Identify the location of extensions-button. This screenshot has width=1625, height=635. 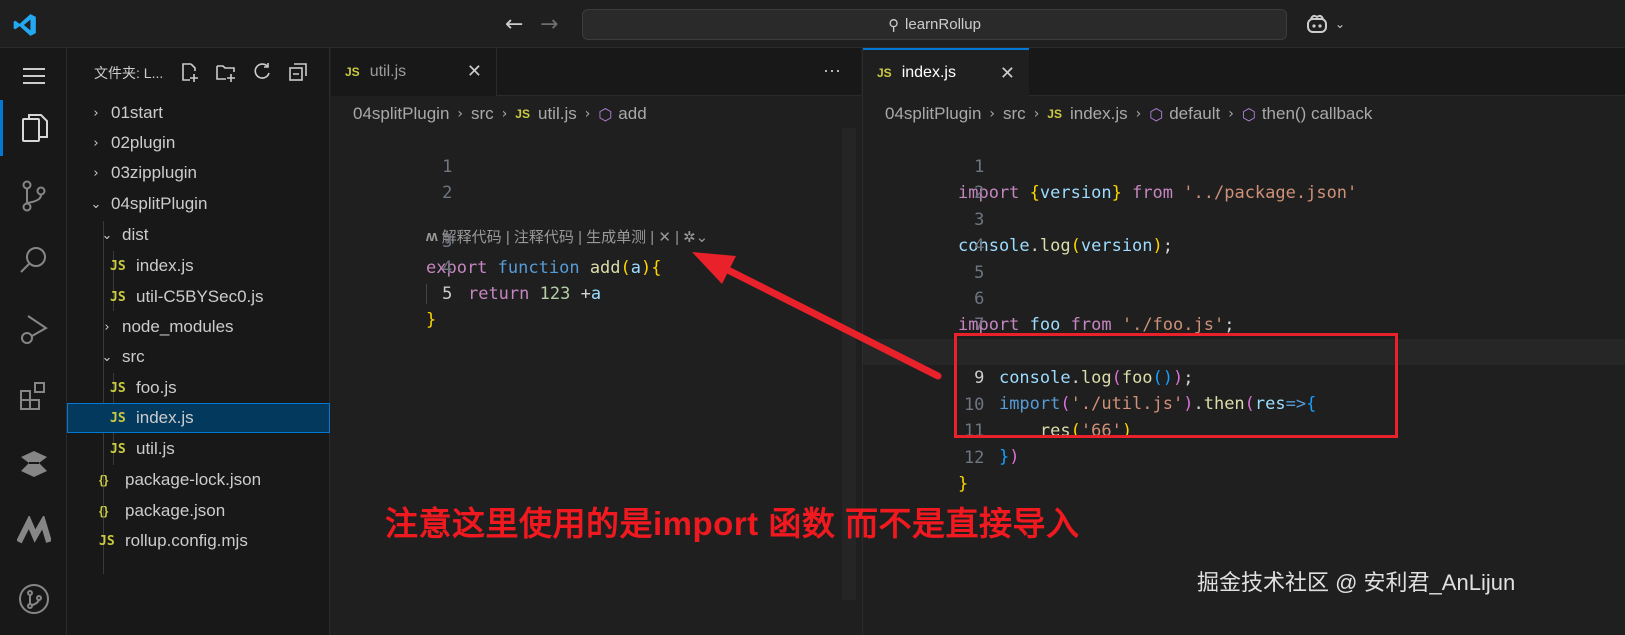
(33, 396).